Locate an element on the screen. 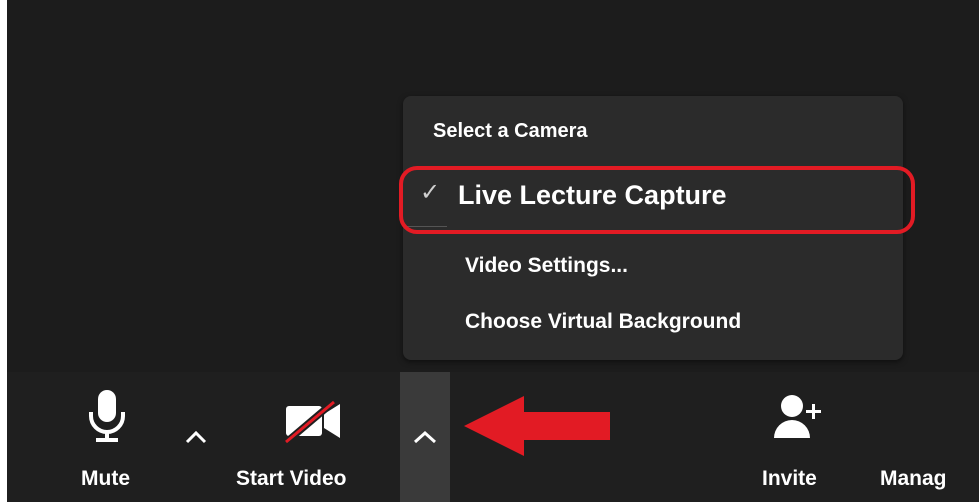 Image resolution: width=979 pixels, height=502 pixels. invite-button: Invite is located at coordinates (797, 437).